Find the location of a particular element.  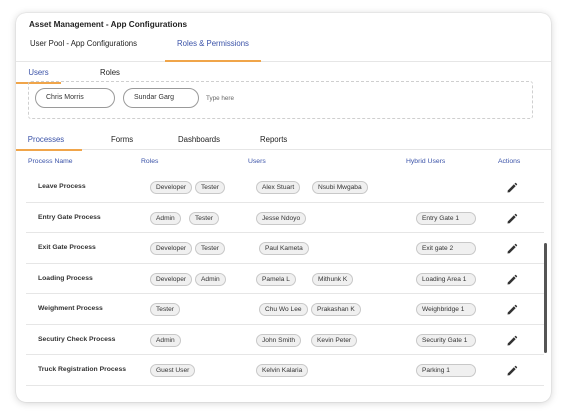

process-name: Entry Gate Process is located at coordinates (69, 217).